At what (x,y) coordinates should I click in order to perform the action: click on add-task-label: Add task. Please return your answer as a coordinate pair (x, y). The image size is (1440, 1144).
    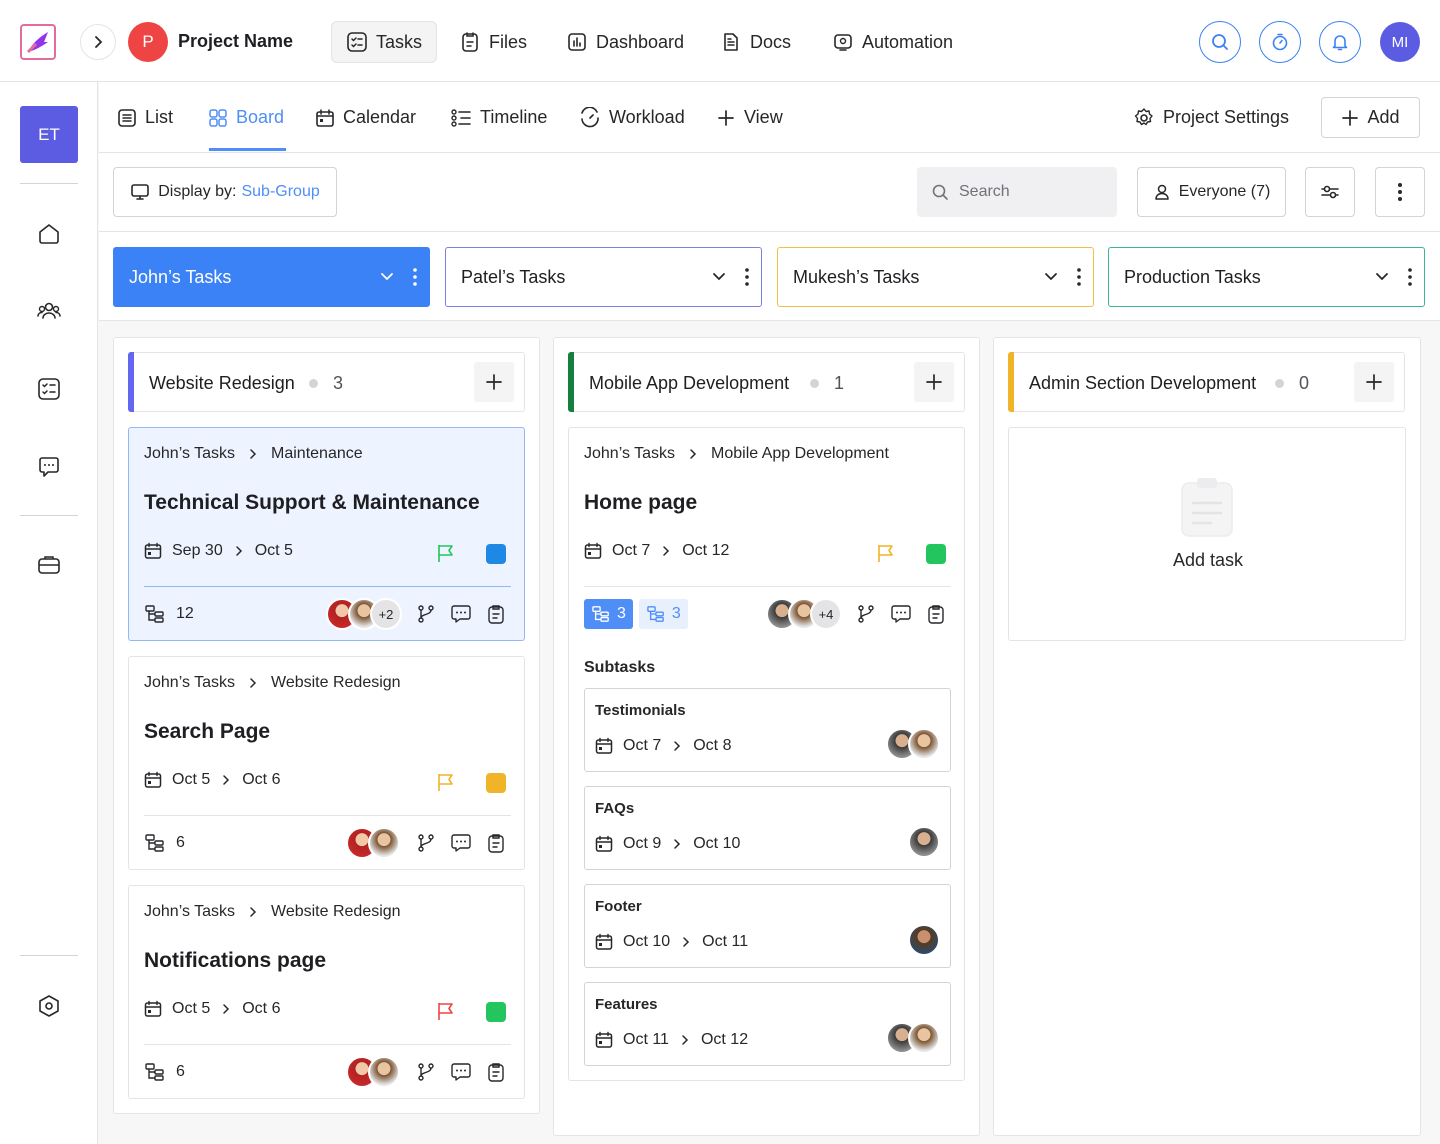
    Looking at the image, I should click on (1208, 560).